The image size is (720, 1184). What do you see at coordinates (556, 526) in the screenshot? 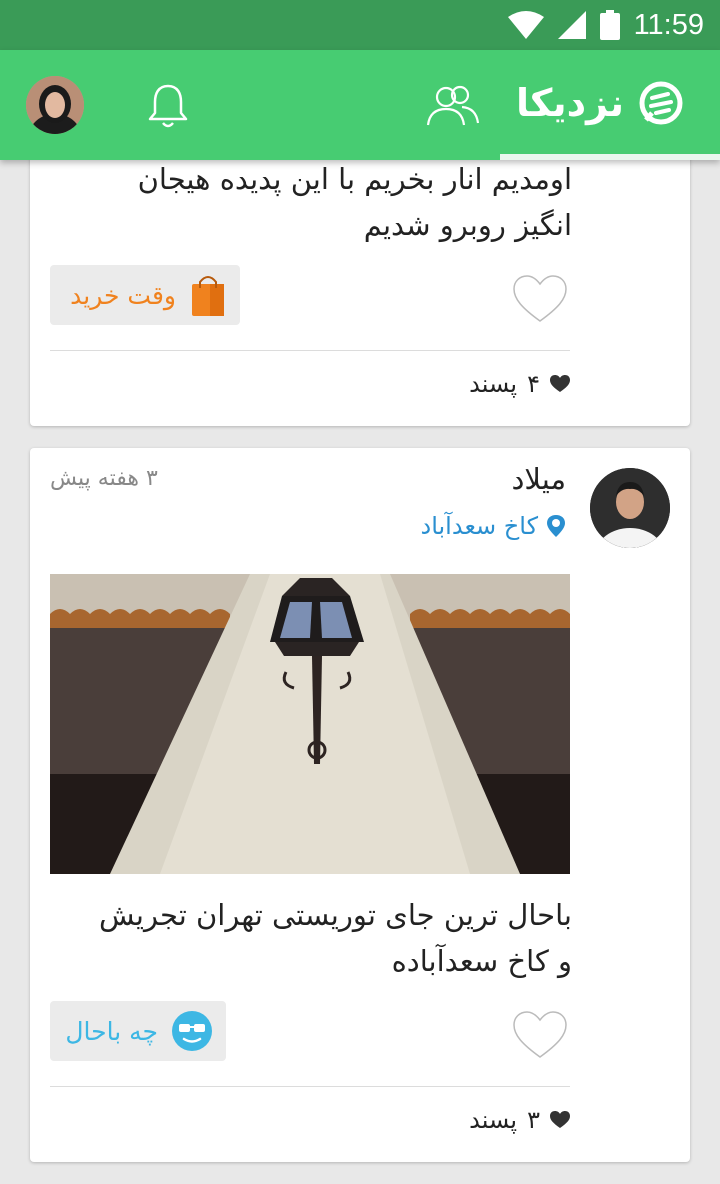
I see `location-pin-icon` at bounding box center [556, 526].